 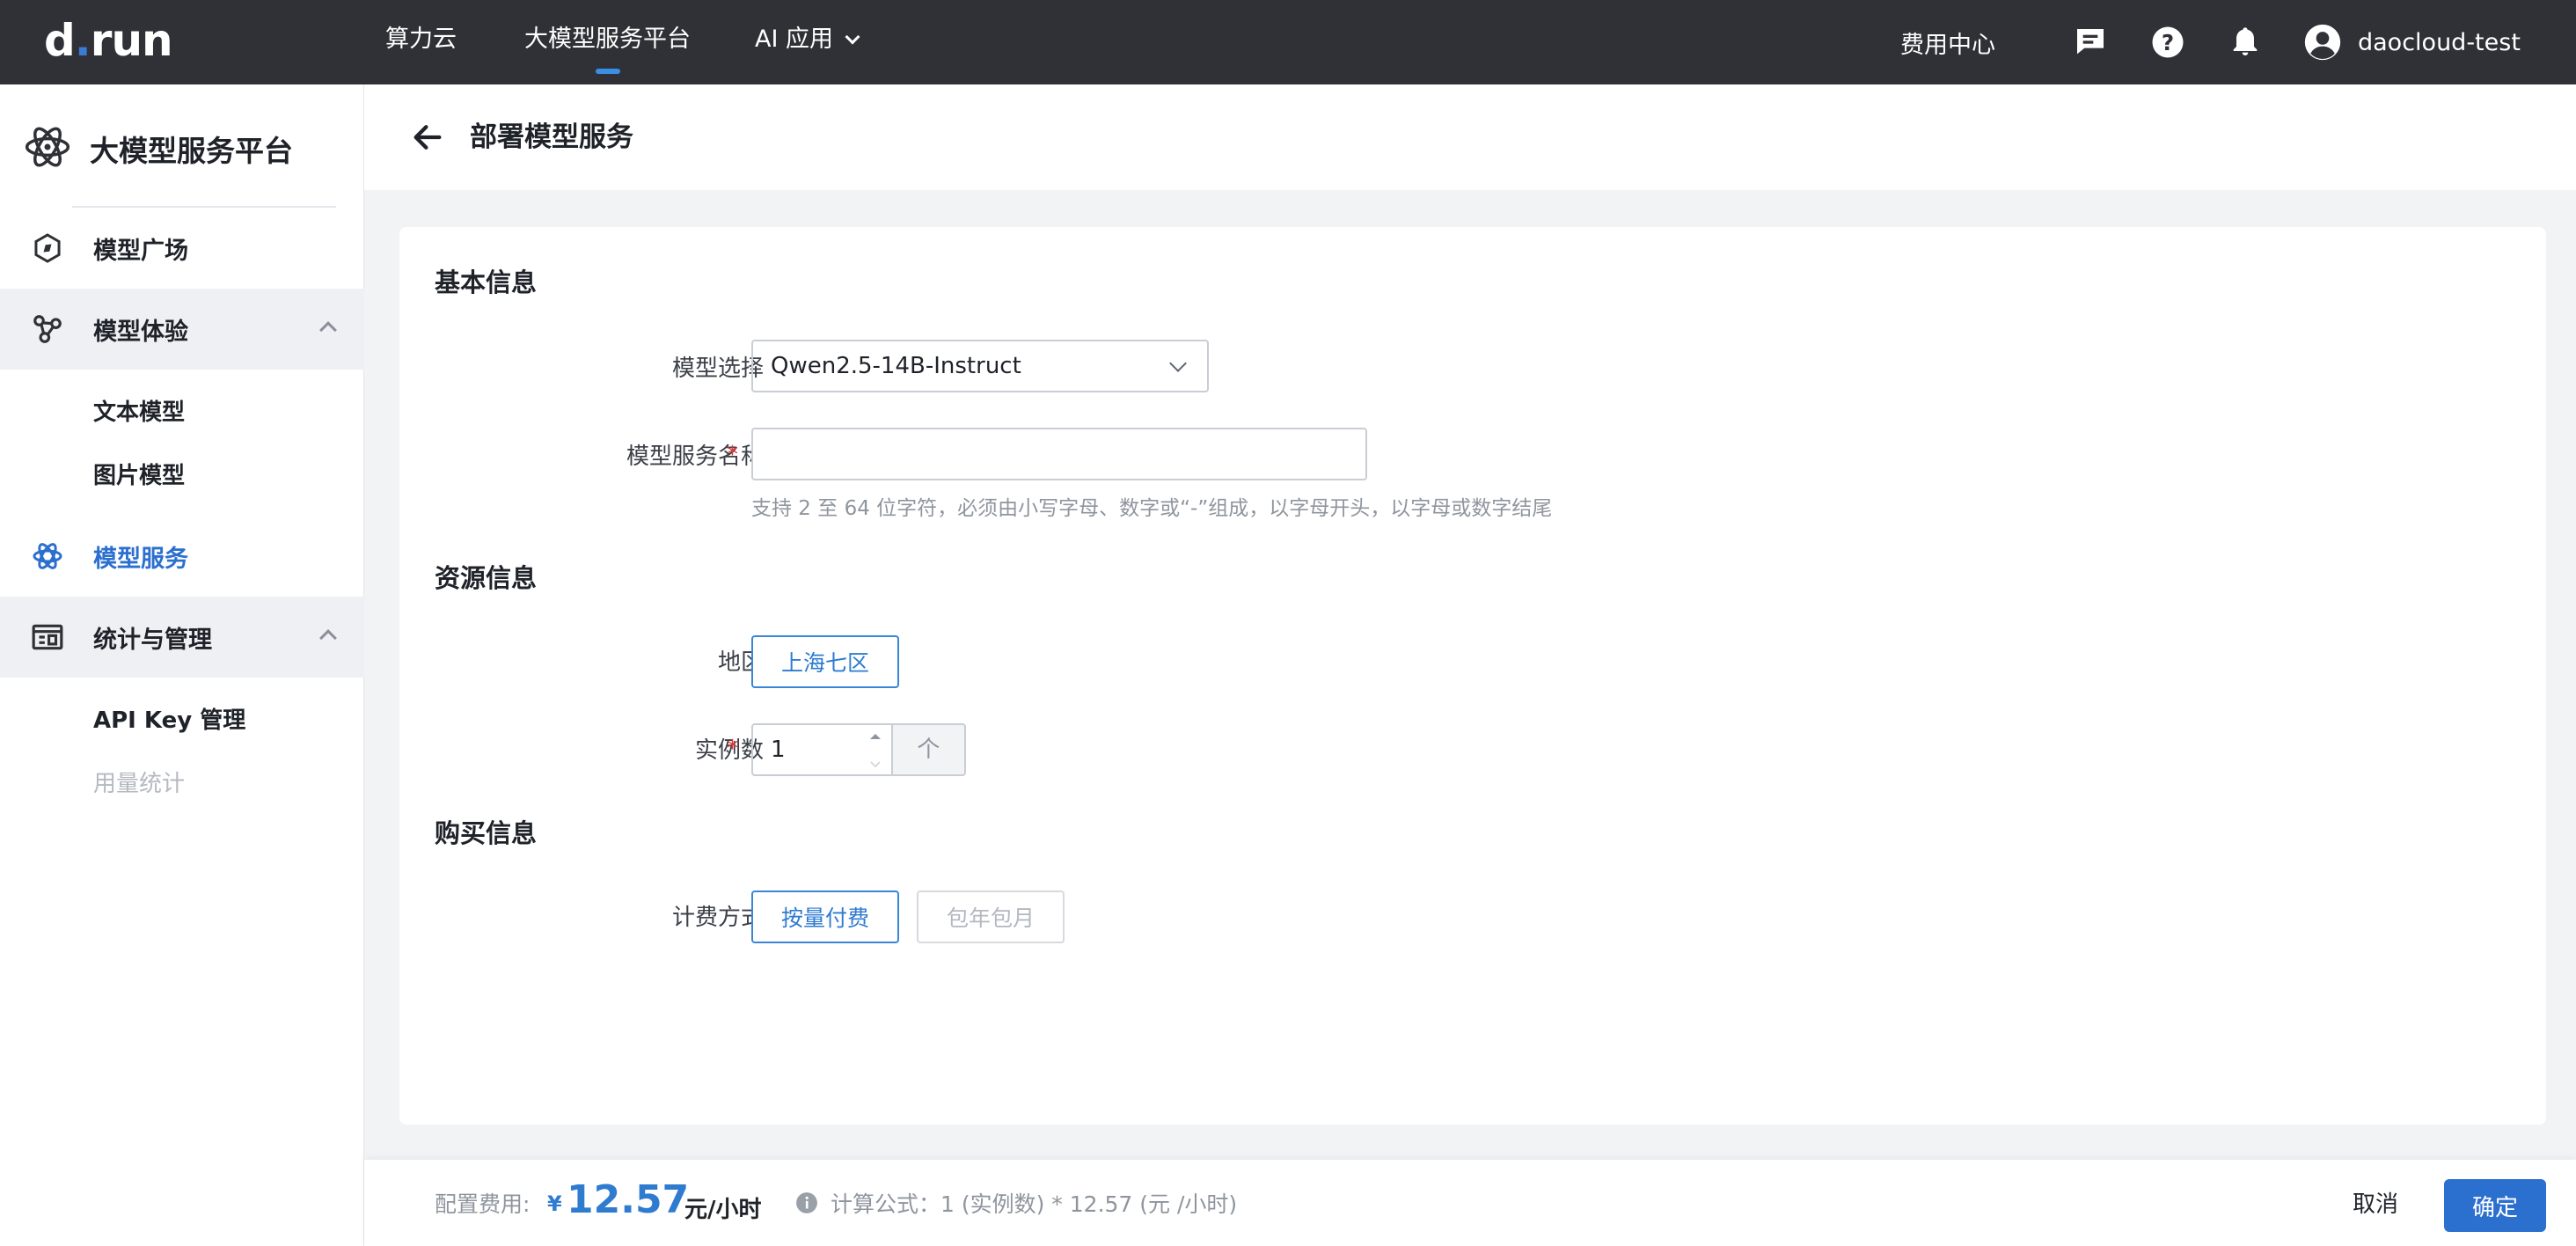 What do you see at coordinates (695, 456) in the screenshot?
I see `service-name-label: 模型服务名称` at bounding box center [695, 456].